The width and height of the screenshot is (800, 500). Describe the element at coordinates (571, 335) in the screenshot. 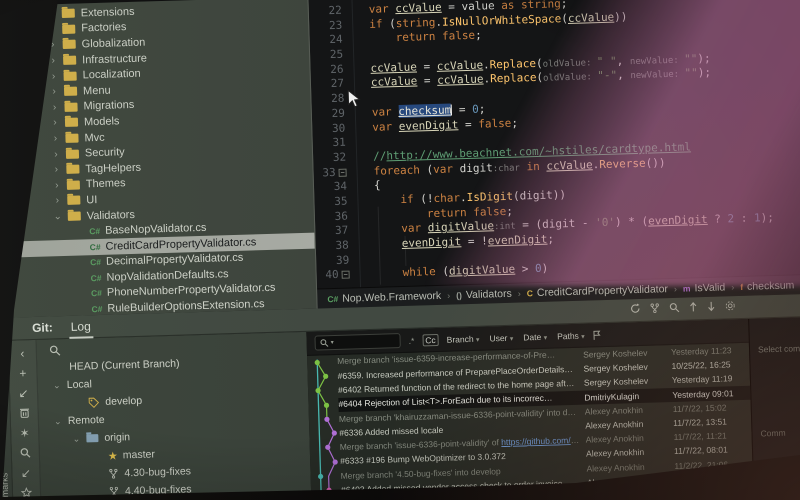

I see `filter-paths: Paths ▾` at that location.